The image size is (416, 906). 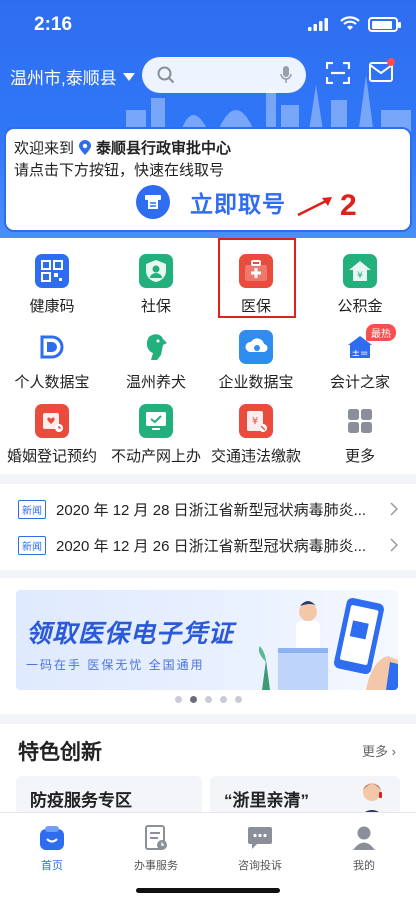 I want to click on tab-label: 我的, so click(x=364, y=866).